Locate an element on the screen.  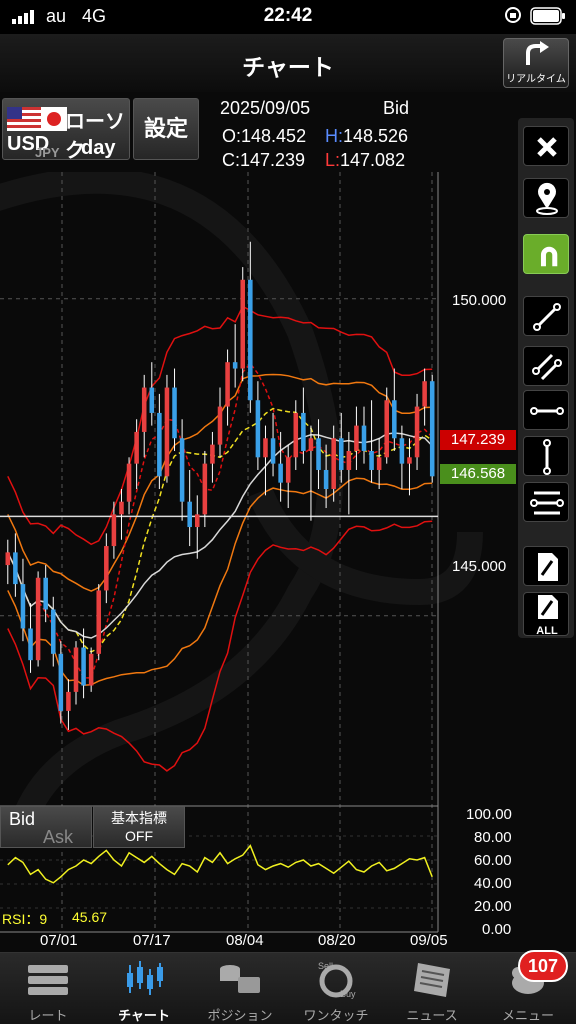
delete-all-icon: ALL is located at coordinates (547, 616).